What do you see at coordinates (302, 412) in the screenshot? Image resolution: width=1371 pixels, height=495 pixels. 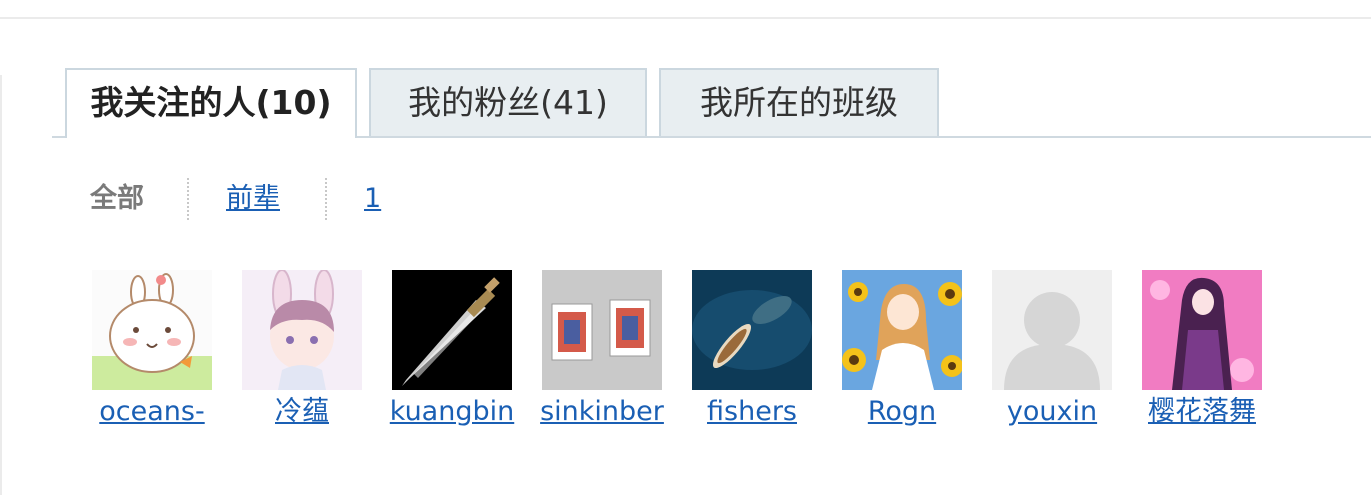 I see `user-name-link: 冷蕴` at bounding box center [302, 412].